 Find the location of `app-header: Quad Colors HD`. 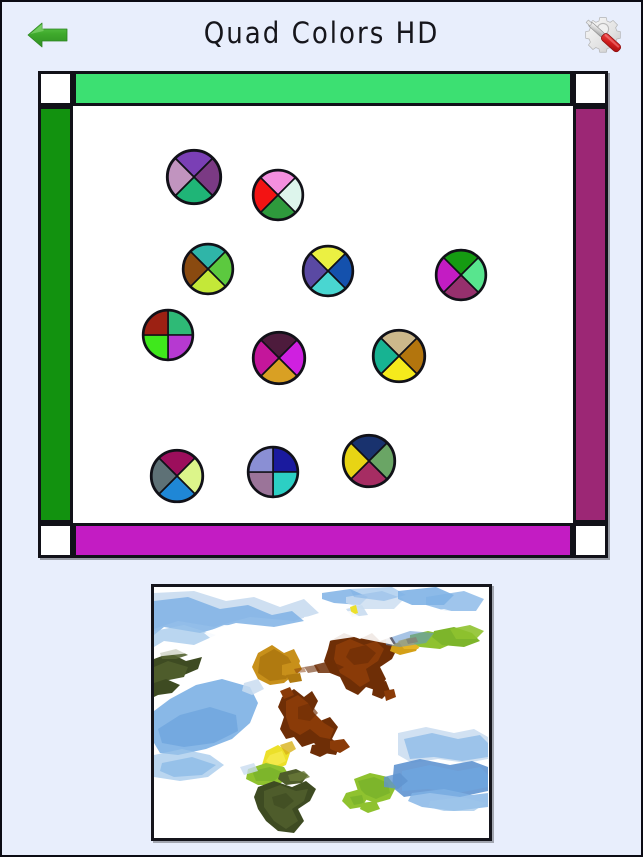

app-header: Quad Colors HD is located at coordinates (321, 35).